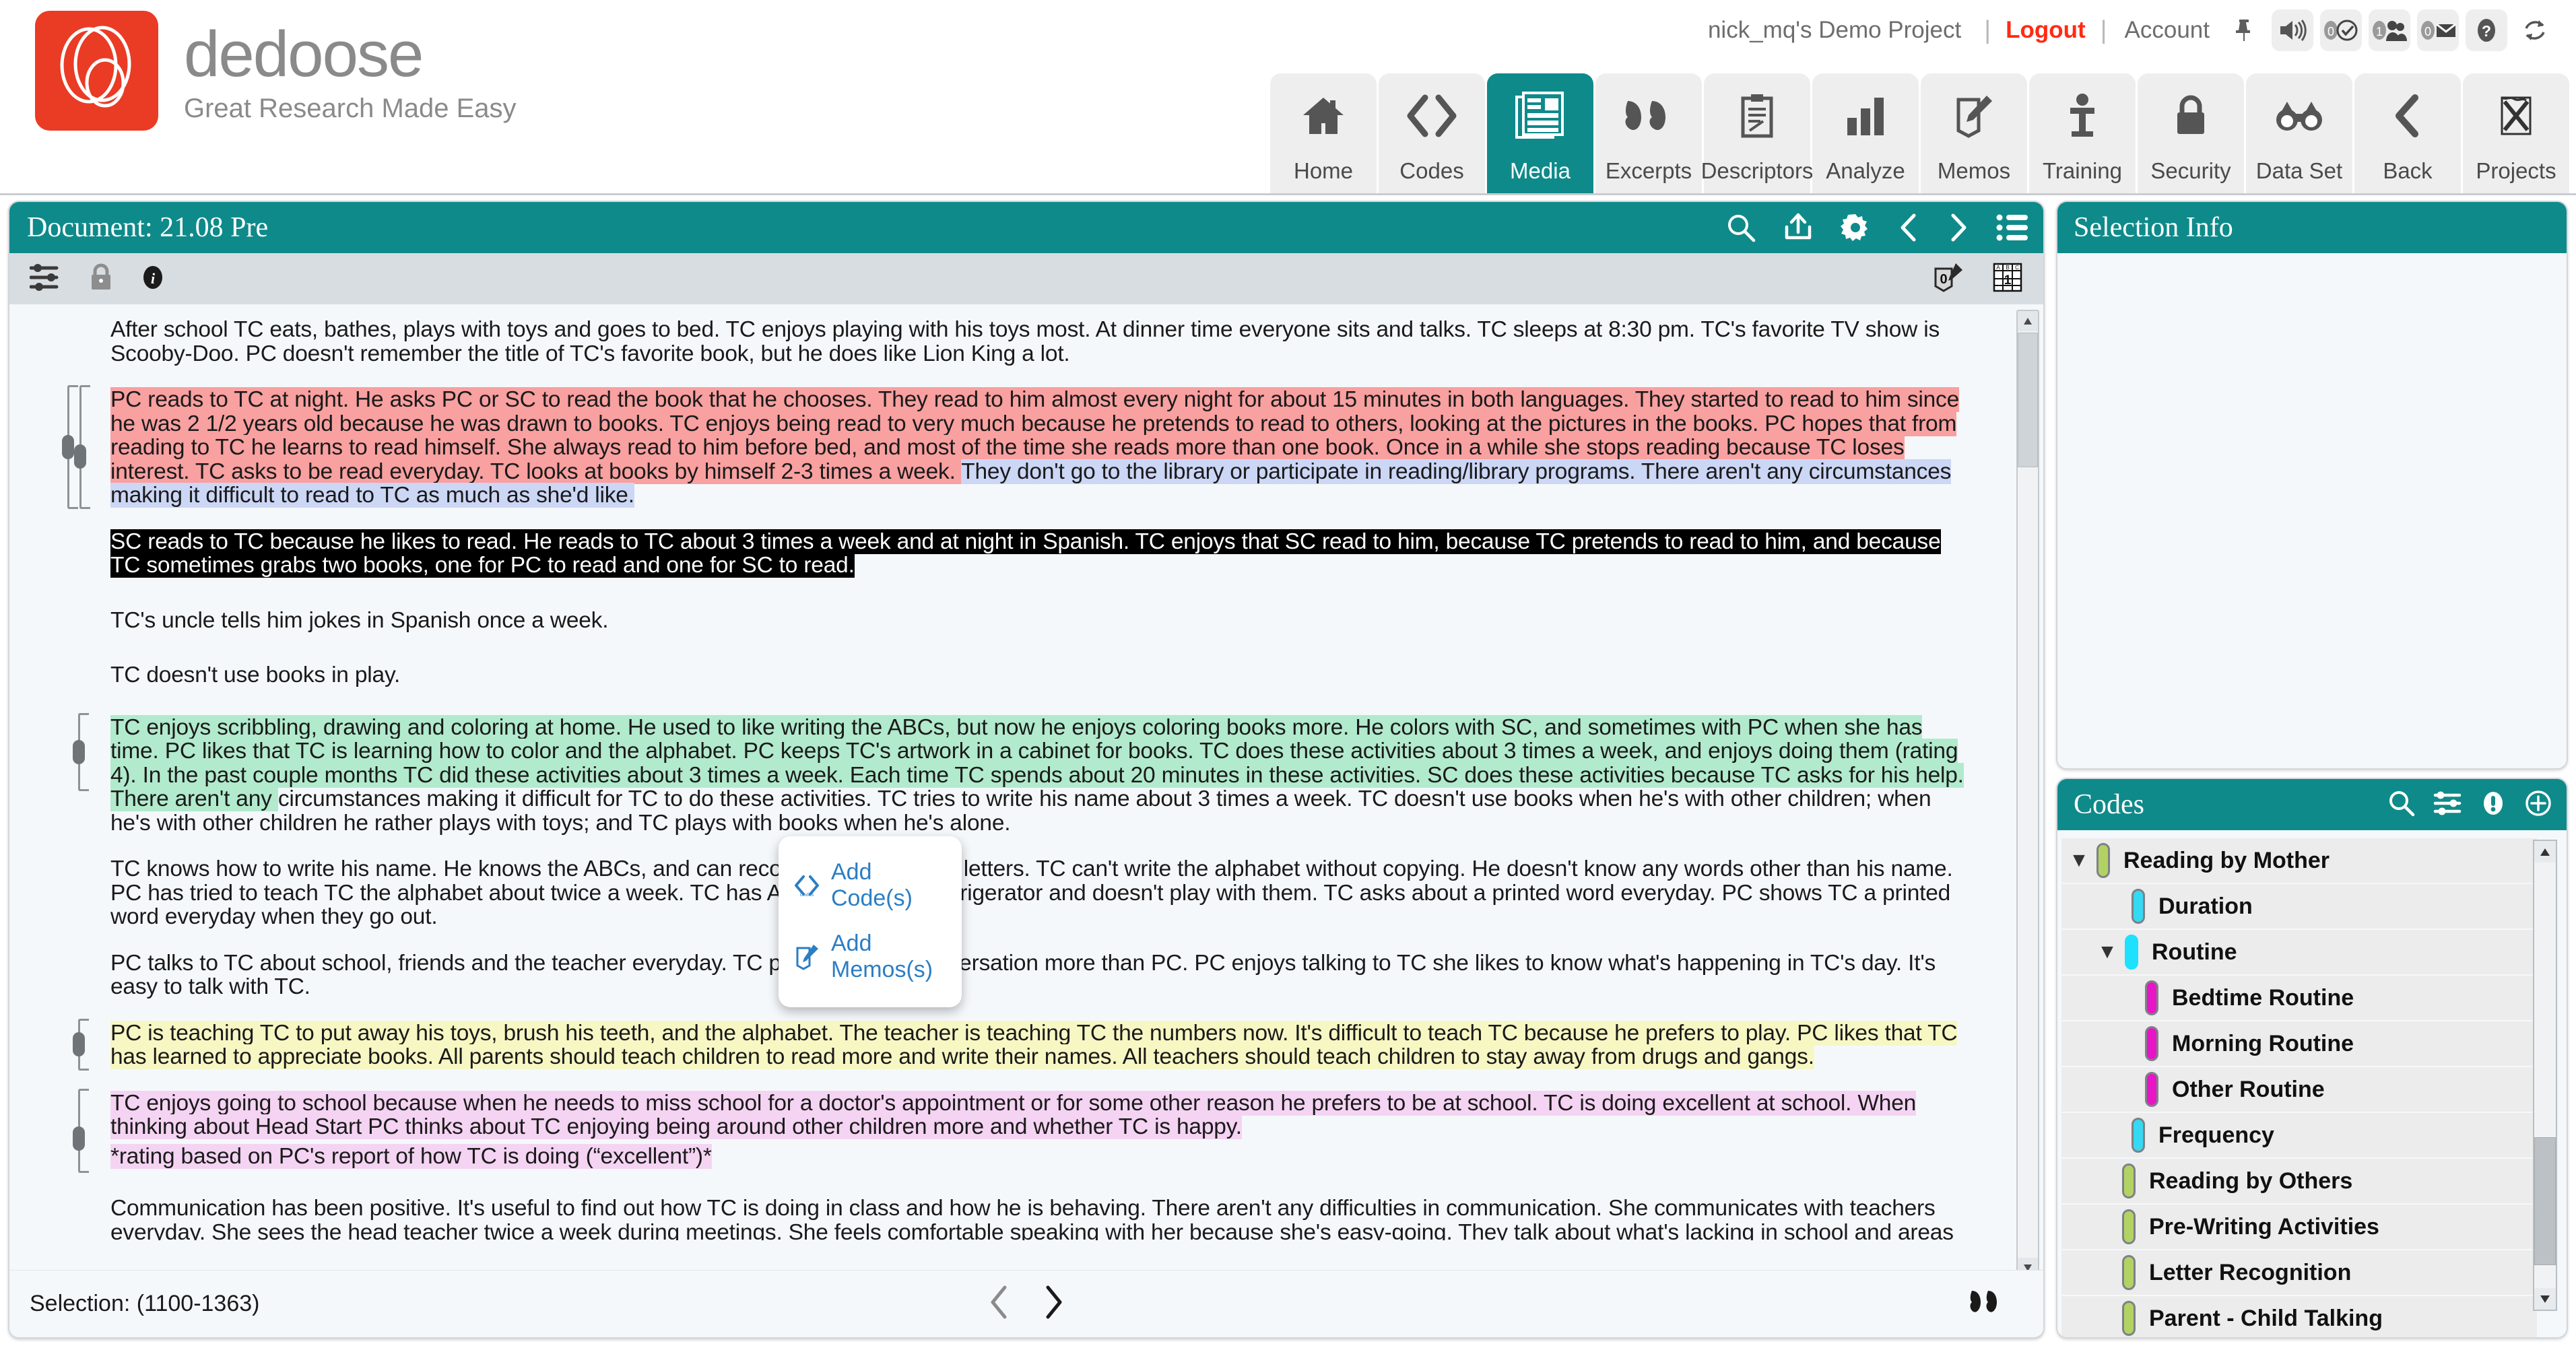 Image resolution: width=2576 pixels, height=1350 pixels. I want to click on quote-marks-icon, so click(1986, 1303).